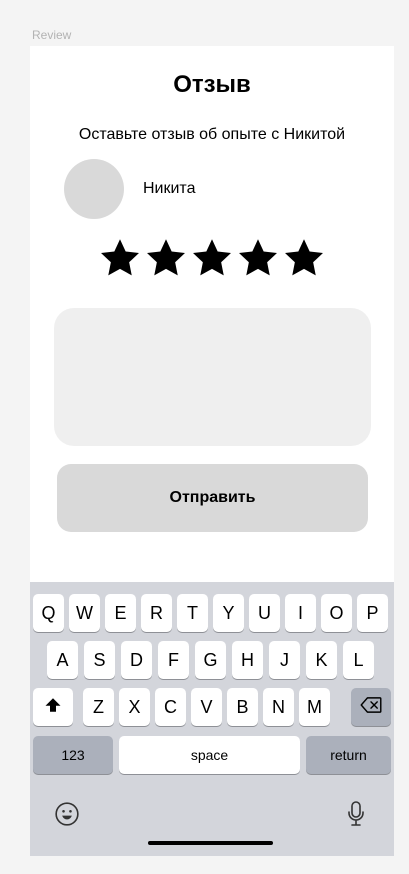  I want to click on key-n: N, so click(278, 707).